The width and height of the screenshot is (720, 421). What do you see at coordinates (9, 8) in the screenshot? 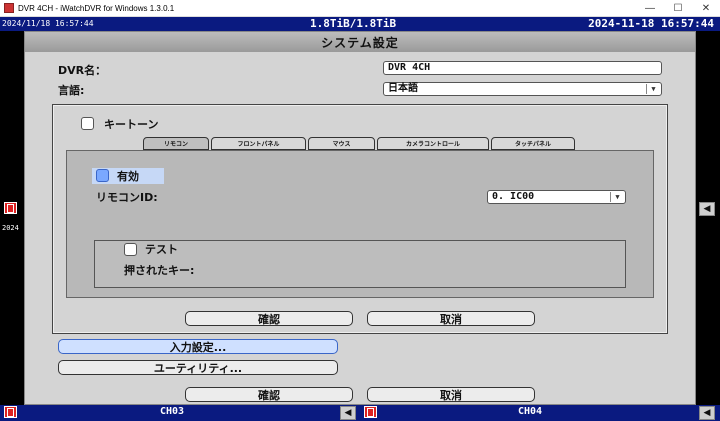
I see `app-icon` at bounding box center [9, 8].